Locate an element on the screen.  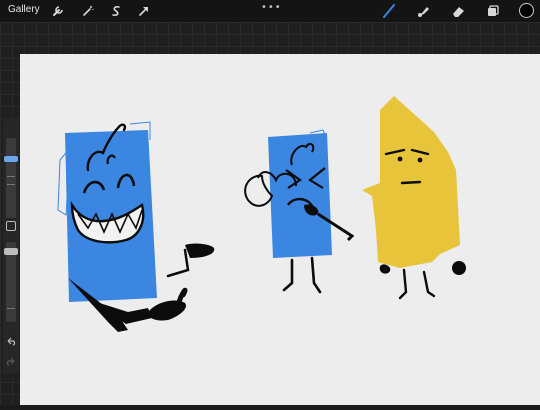
left-sidebar is located at coordinates (11, 246).